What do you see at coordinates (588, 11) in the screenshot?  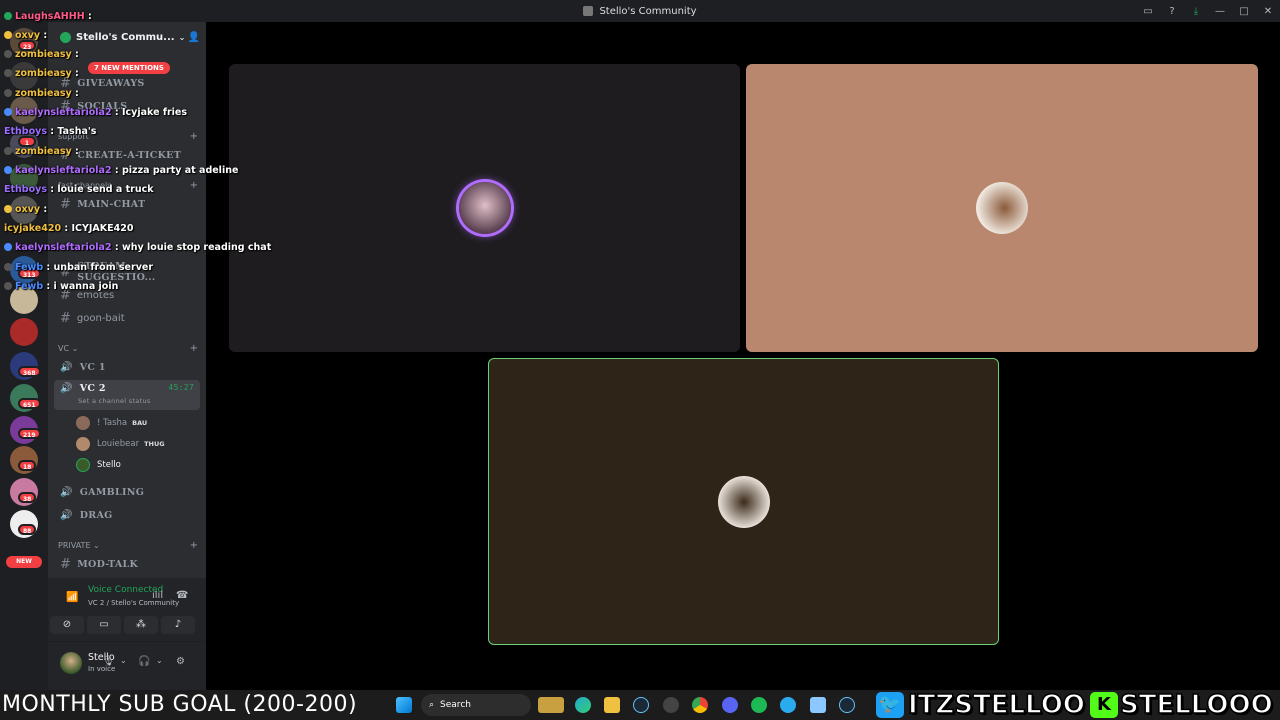 I see `discord-icon` at bounding box center [588, 11].